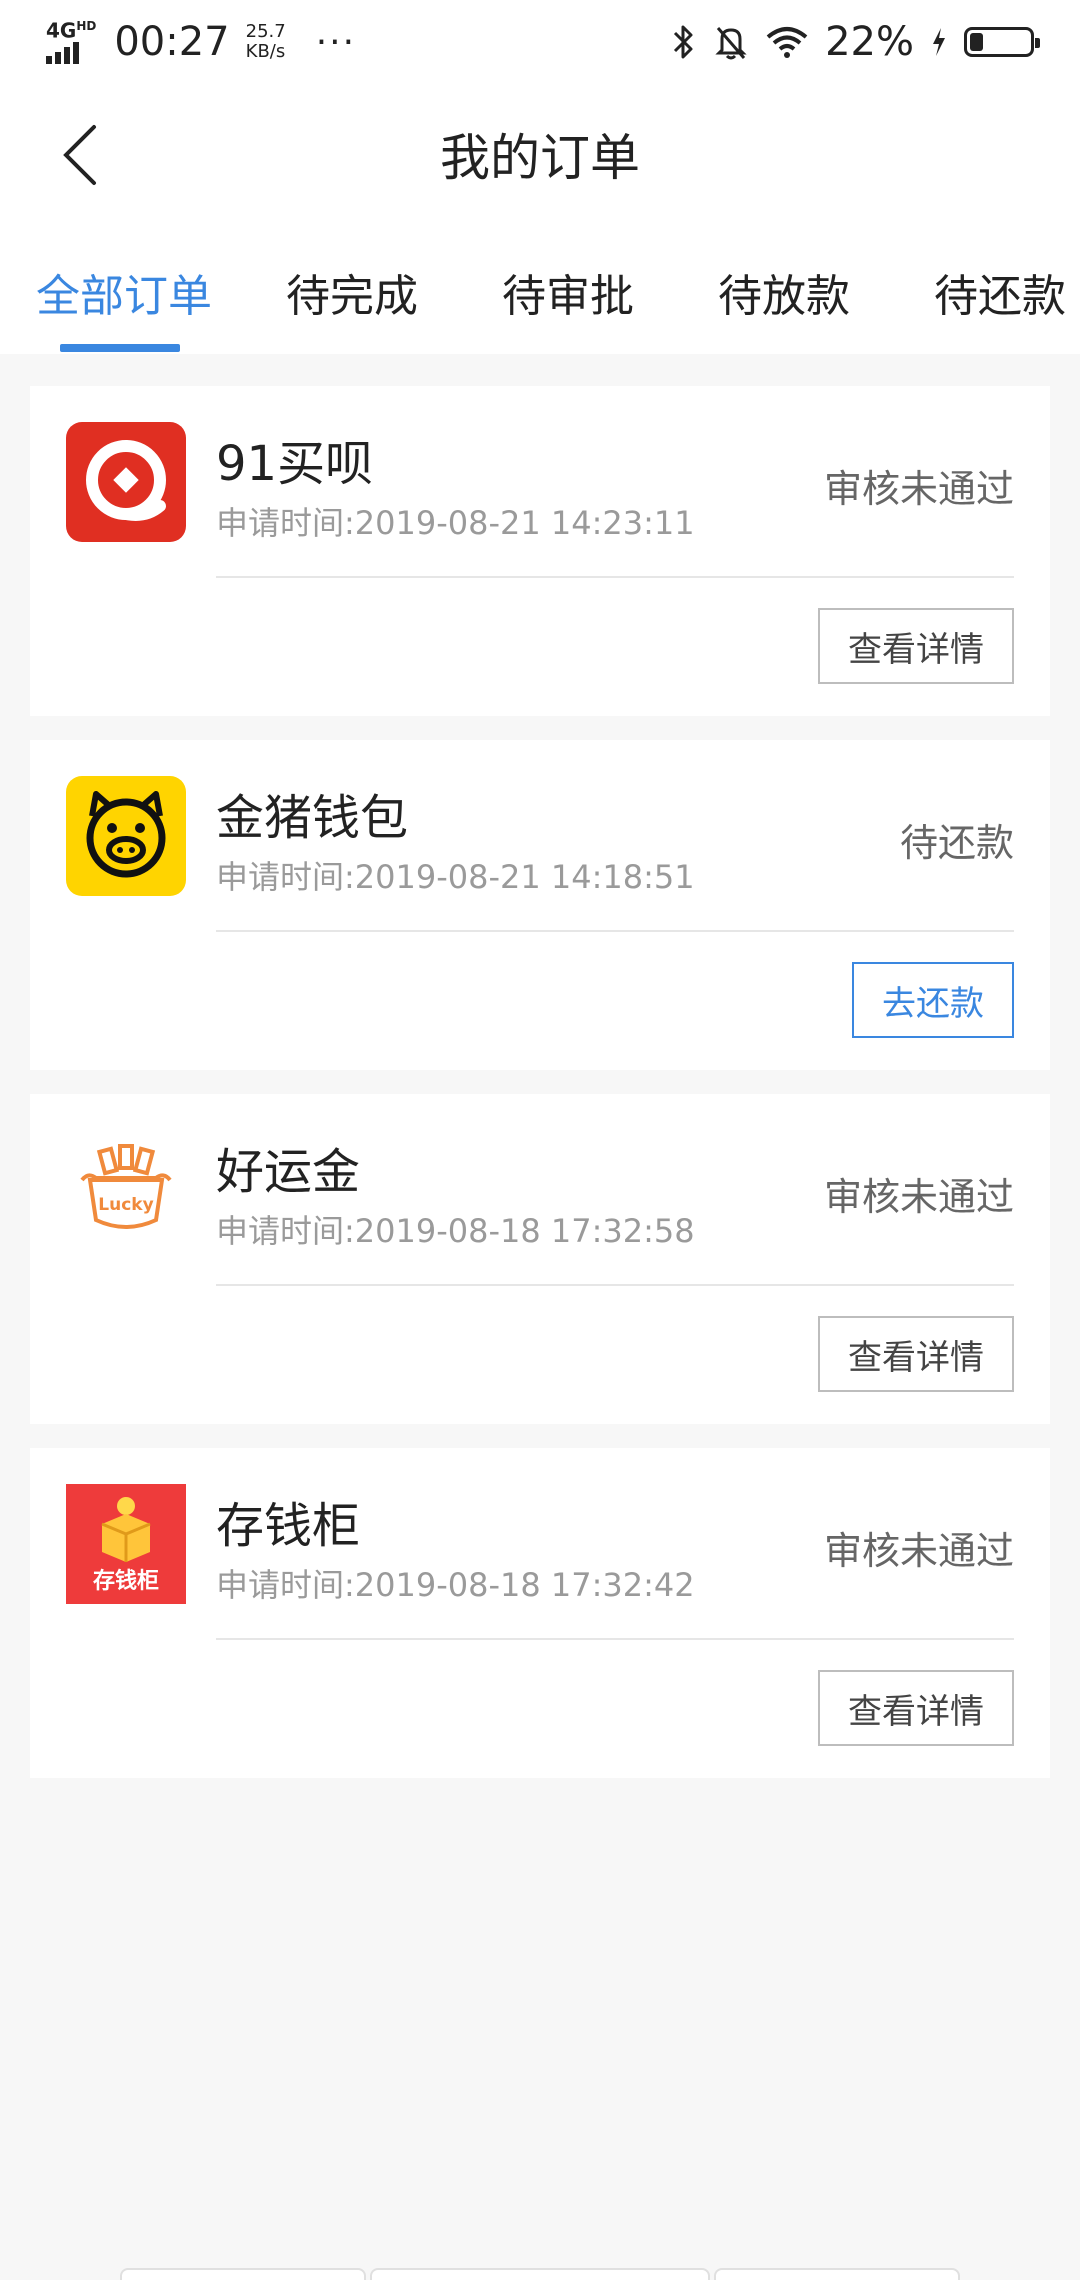  I want to click on cabinet-logo-text: 存钱柜, so click(126, 1581).